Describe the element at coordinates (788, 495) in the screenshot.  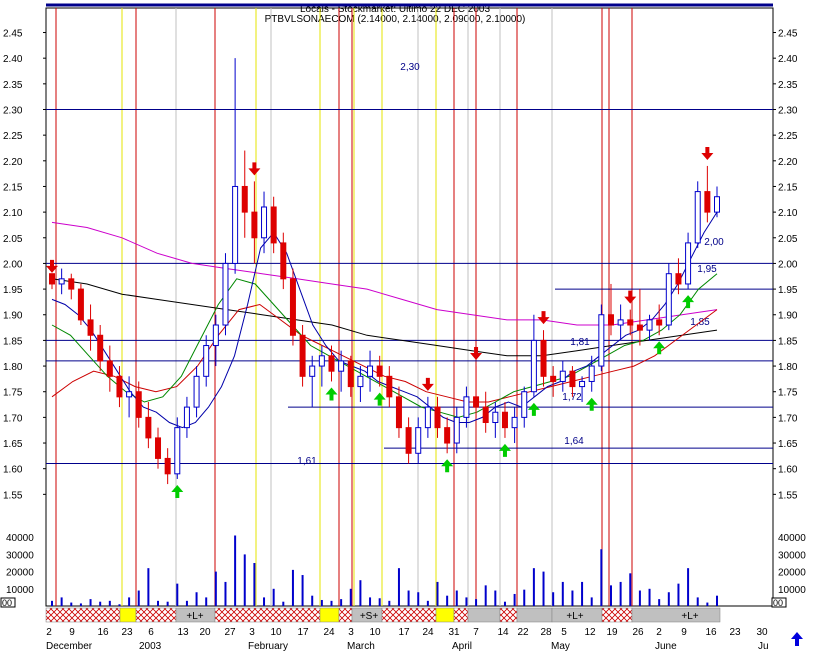
I see `price-tick-label-right: 1.55` at that location.